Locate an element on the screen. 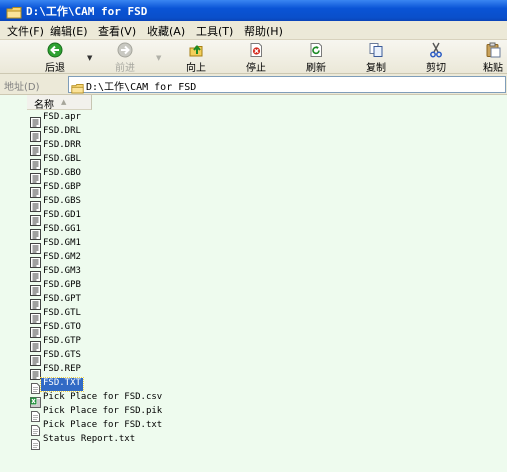 Image resolution: width=507 pixels, height=472 pixels. file-name: FSD.GTP is located at coordinates (62, 341).